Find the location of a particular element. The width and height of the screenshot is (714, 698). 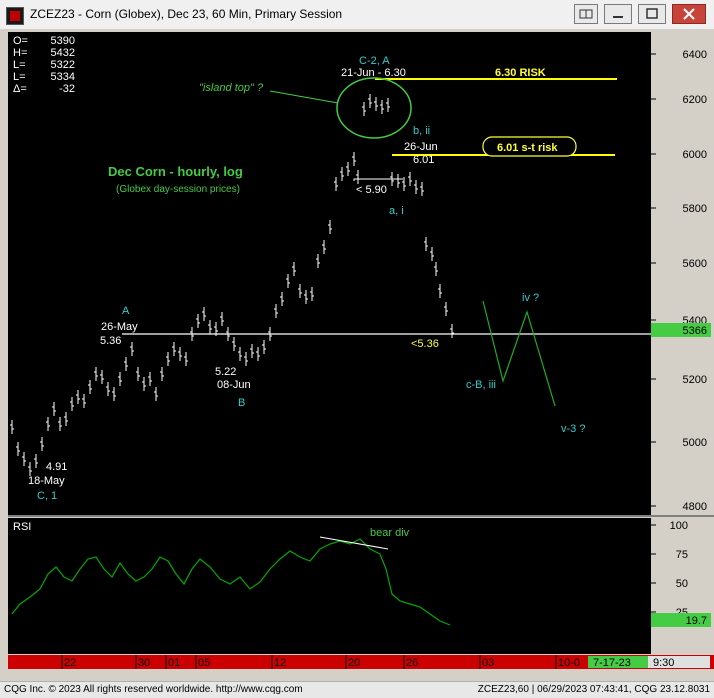

wave-bii-label: b, ii is located at coordinates (421, 131).